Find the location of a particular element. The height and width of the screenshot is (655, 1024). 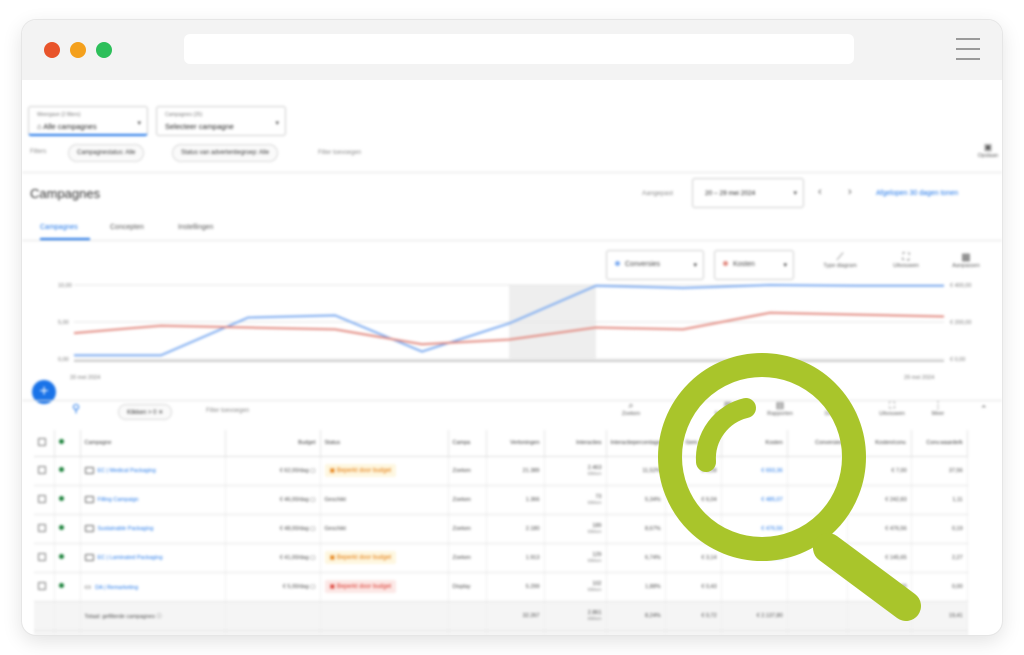

search-button: ⌕ Zoeken is located at coordinates (631, 408).